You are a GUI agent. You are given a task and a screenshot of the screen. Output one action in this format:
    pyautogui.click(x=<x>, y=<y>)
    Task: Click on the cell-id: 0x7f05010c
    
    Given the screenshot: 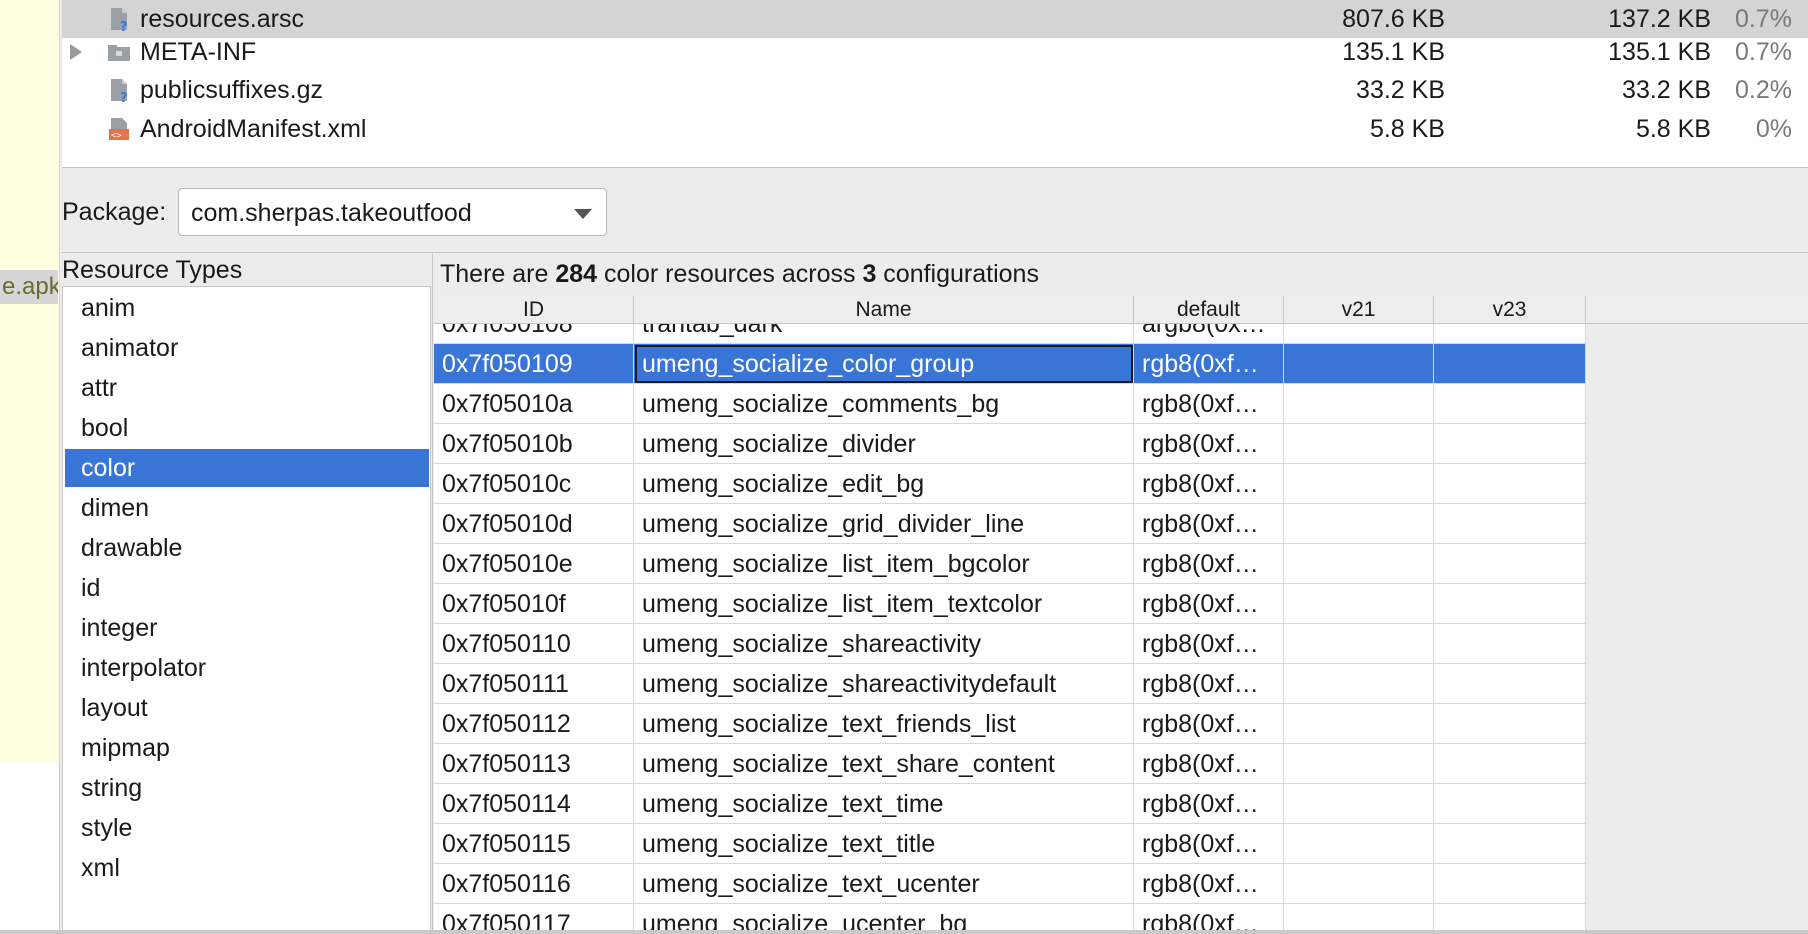 What is the action you would take?
    pyautogui.click(x=534, y=484)
    